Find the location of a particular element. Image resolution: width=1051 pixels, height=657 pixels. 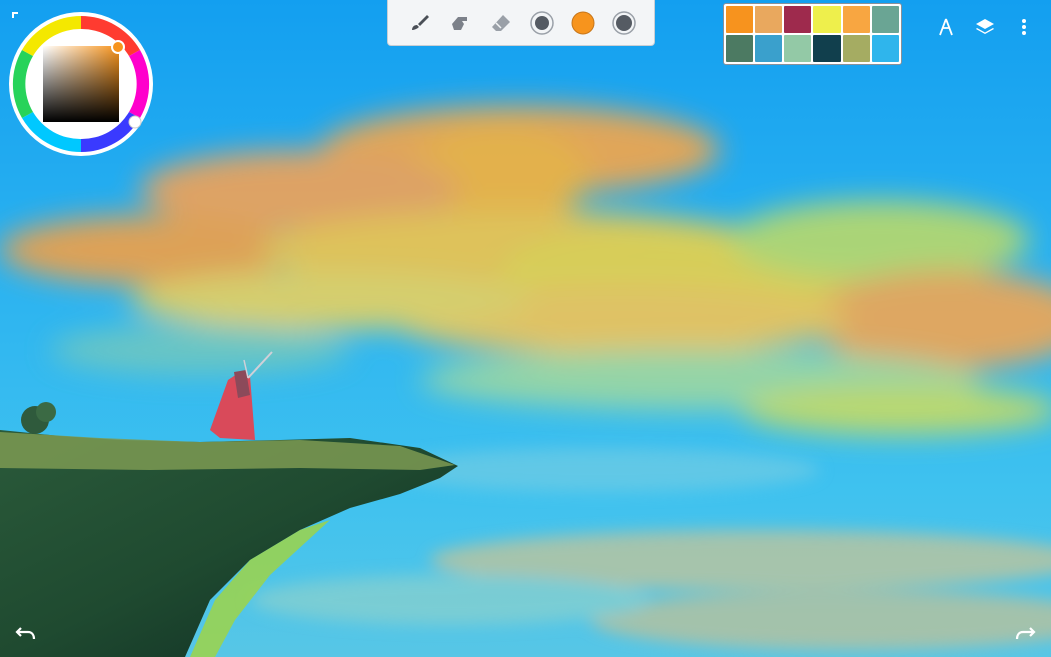

redo-icon is located at coordinates (1025, 633).